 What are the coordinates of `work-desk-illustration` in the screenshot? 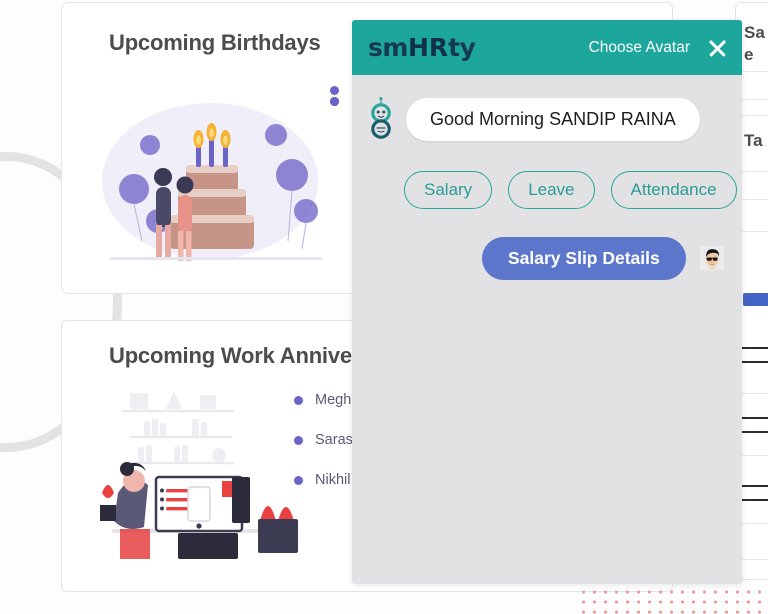 It's located at (199, 475).